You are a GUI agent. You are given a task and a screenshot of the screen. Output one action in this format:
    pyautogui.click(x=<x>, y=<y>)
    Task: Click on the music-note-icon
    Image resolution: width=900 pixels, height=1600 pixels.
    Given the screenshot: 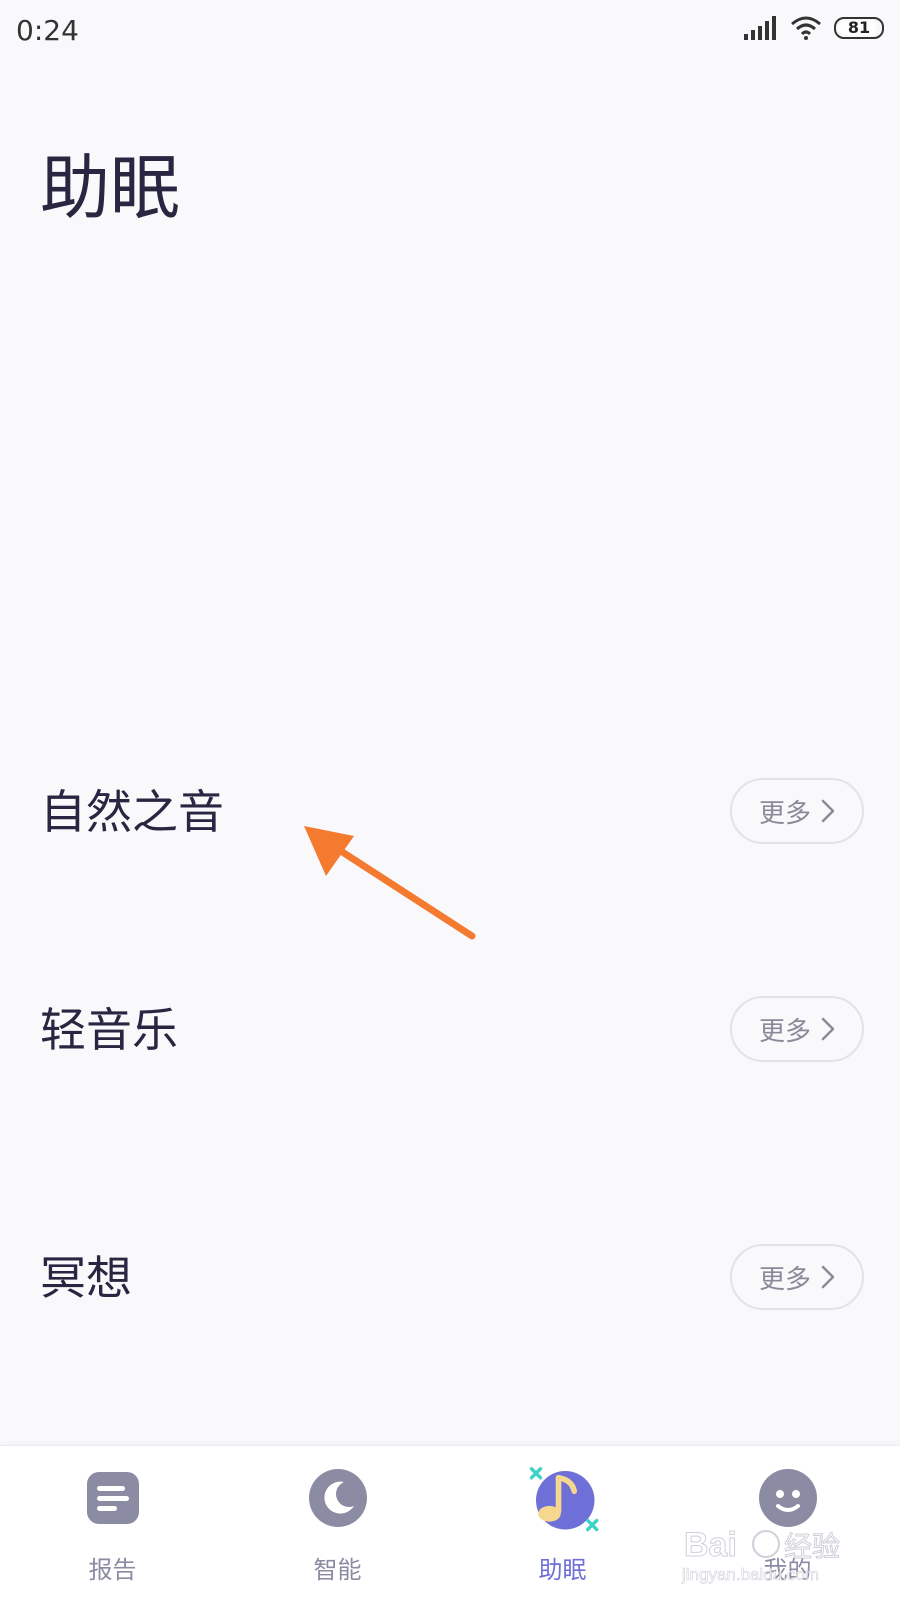 What is the action you would take?
    pyautogui.click(x=563, y=1499)
    